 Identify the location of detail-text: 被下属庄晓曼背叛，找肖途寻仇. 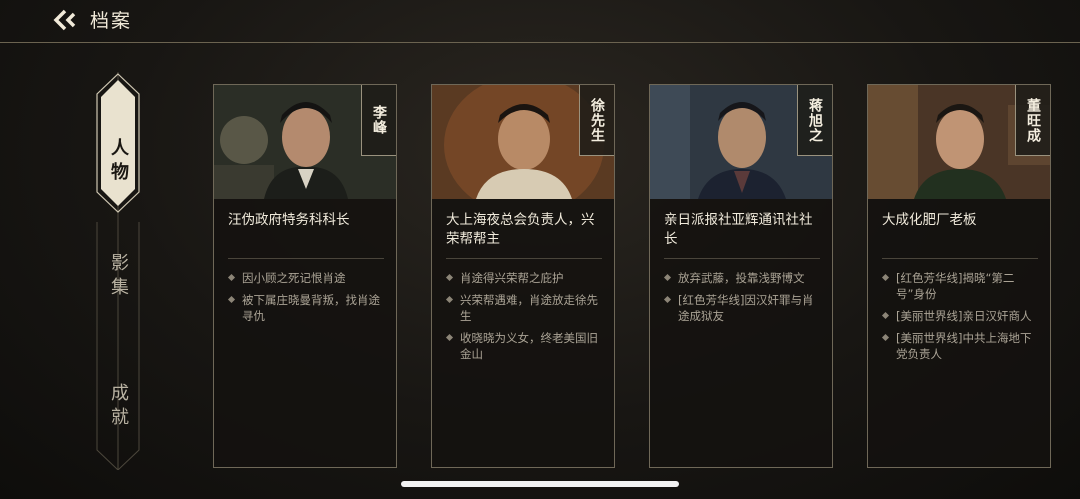
(311, 308).